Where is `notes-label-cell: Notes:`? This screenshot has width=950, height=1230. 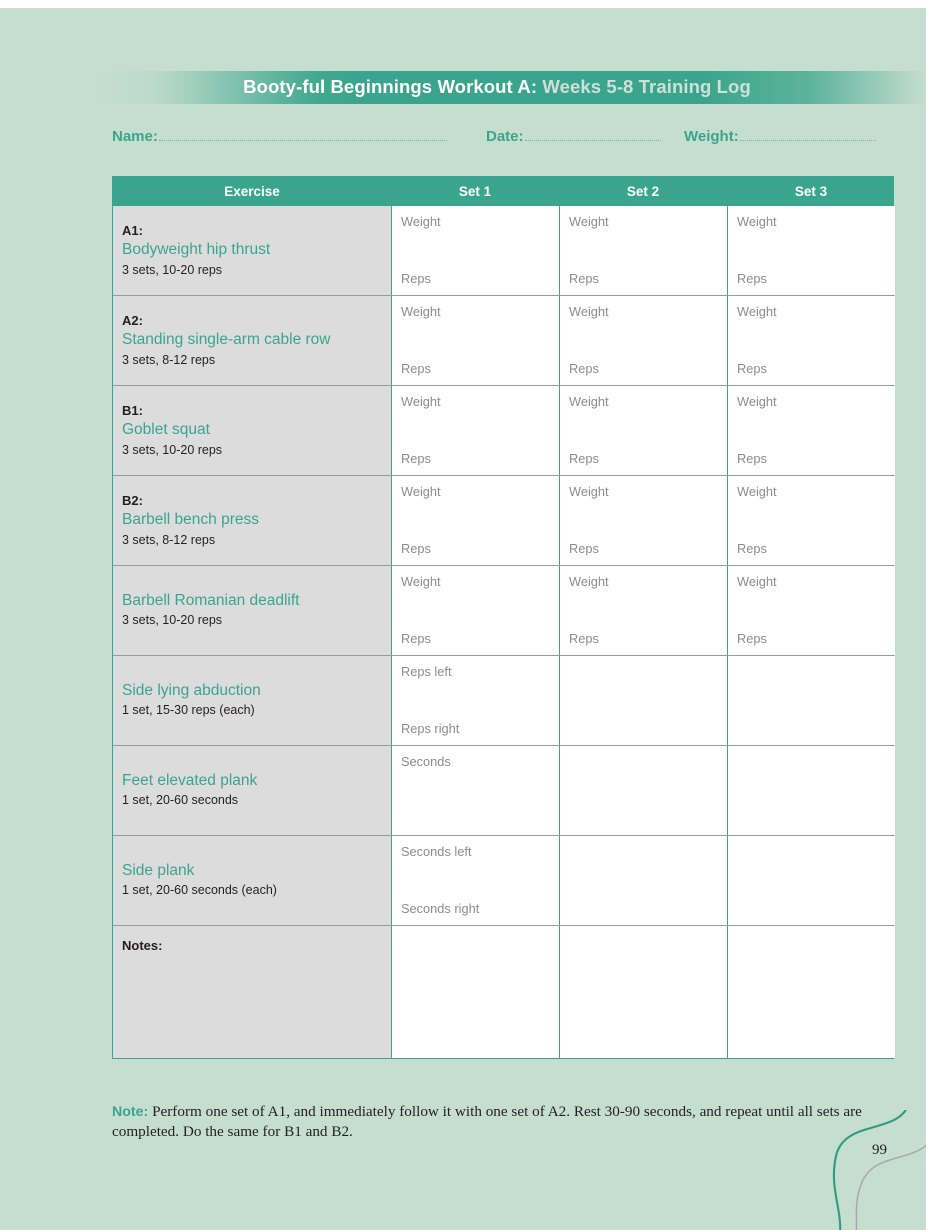
notes-label-cell: Notes: is located at coordinates (252, 992).